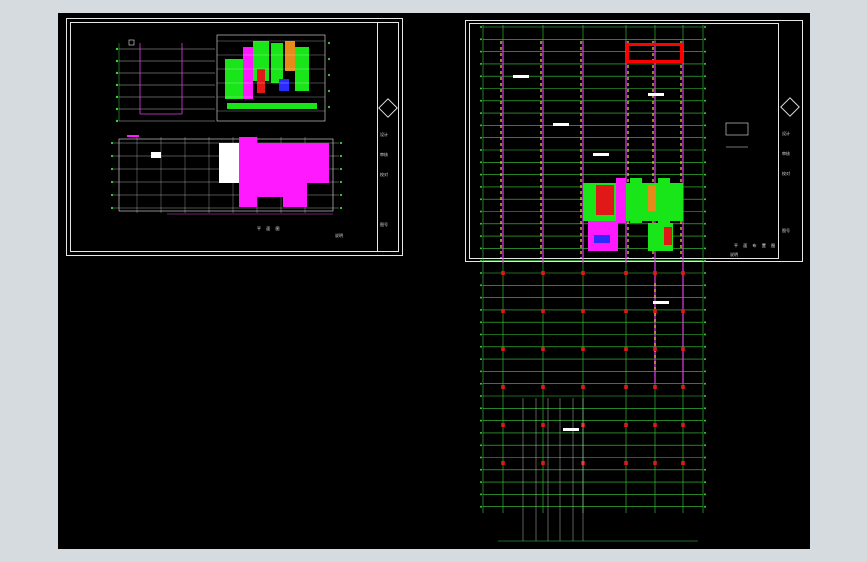 The width and height of the screenshot is (867, 562). I want to click on room-fill-magenta, so click(621, 200).